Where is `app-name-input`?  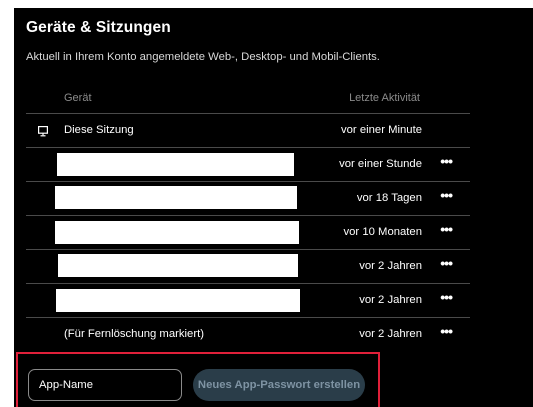
app-name-input is located at coordinates (105, 385).